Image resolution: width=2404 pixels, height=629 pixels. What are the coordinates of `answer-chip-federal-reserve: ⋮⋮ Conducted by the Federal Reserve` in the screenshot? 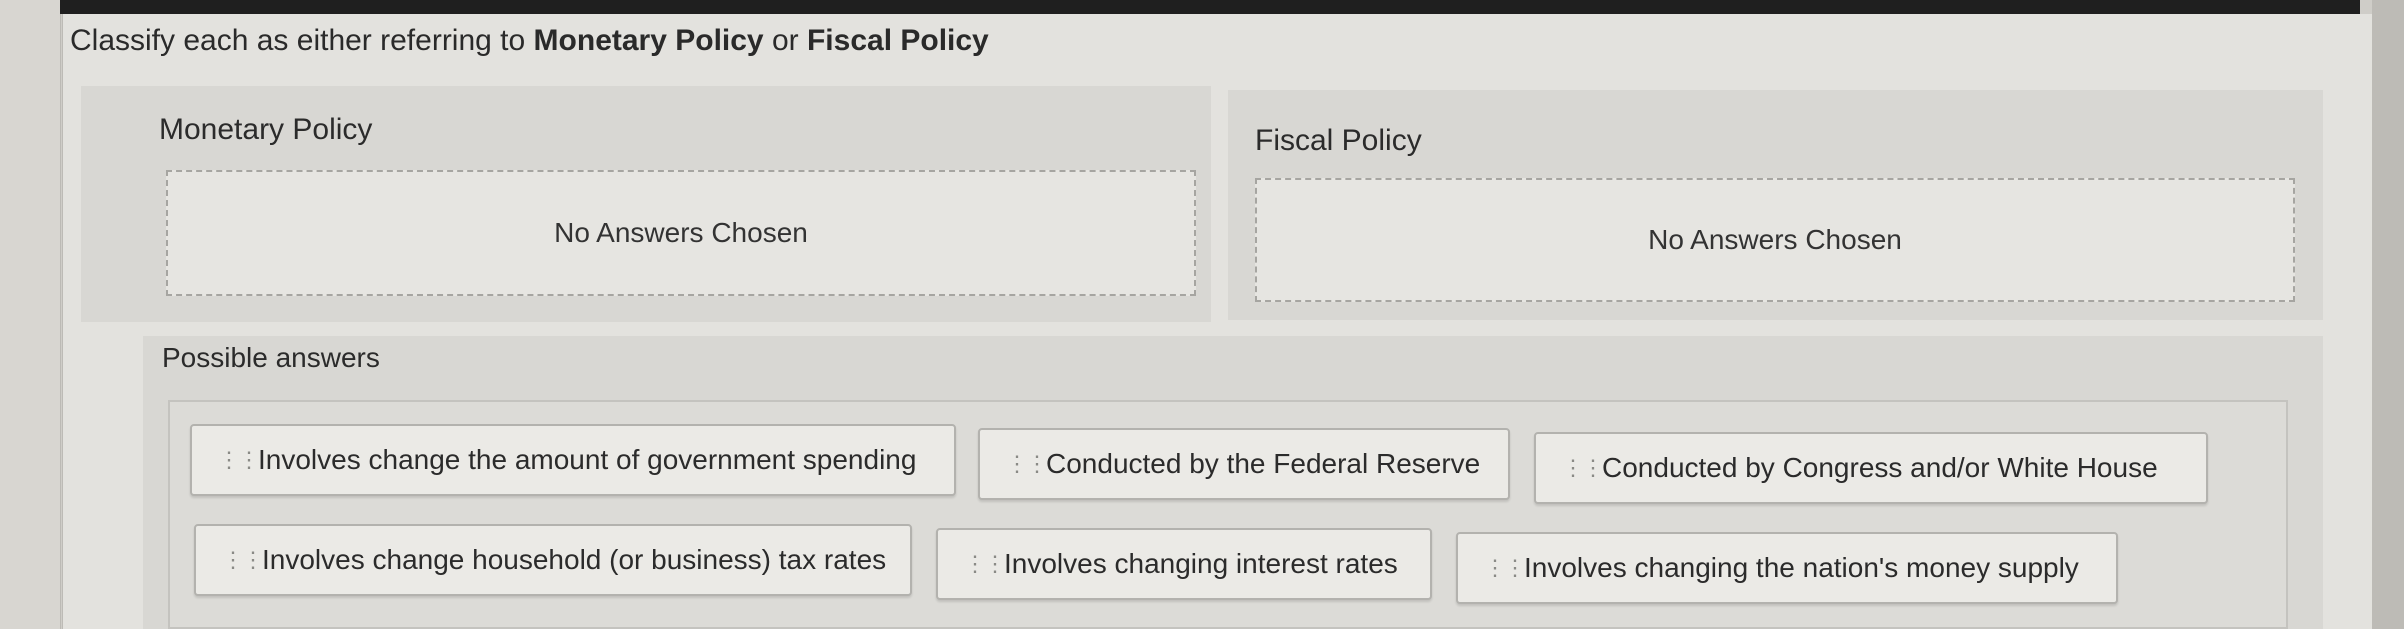 It's located at (1244, 464).